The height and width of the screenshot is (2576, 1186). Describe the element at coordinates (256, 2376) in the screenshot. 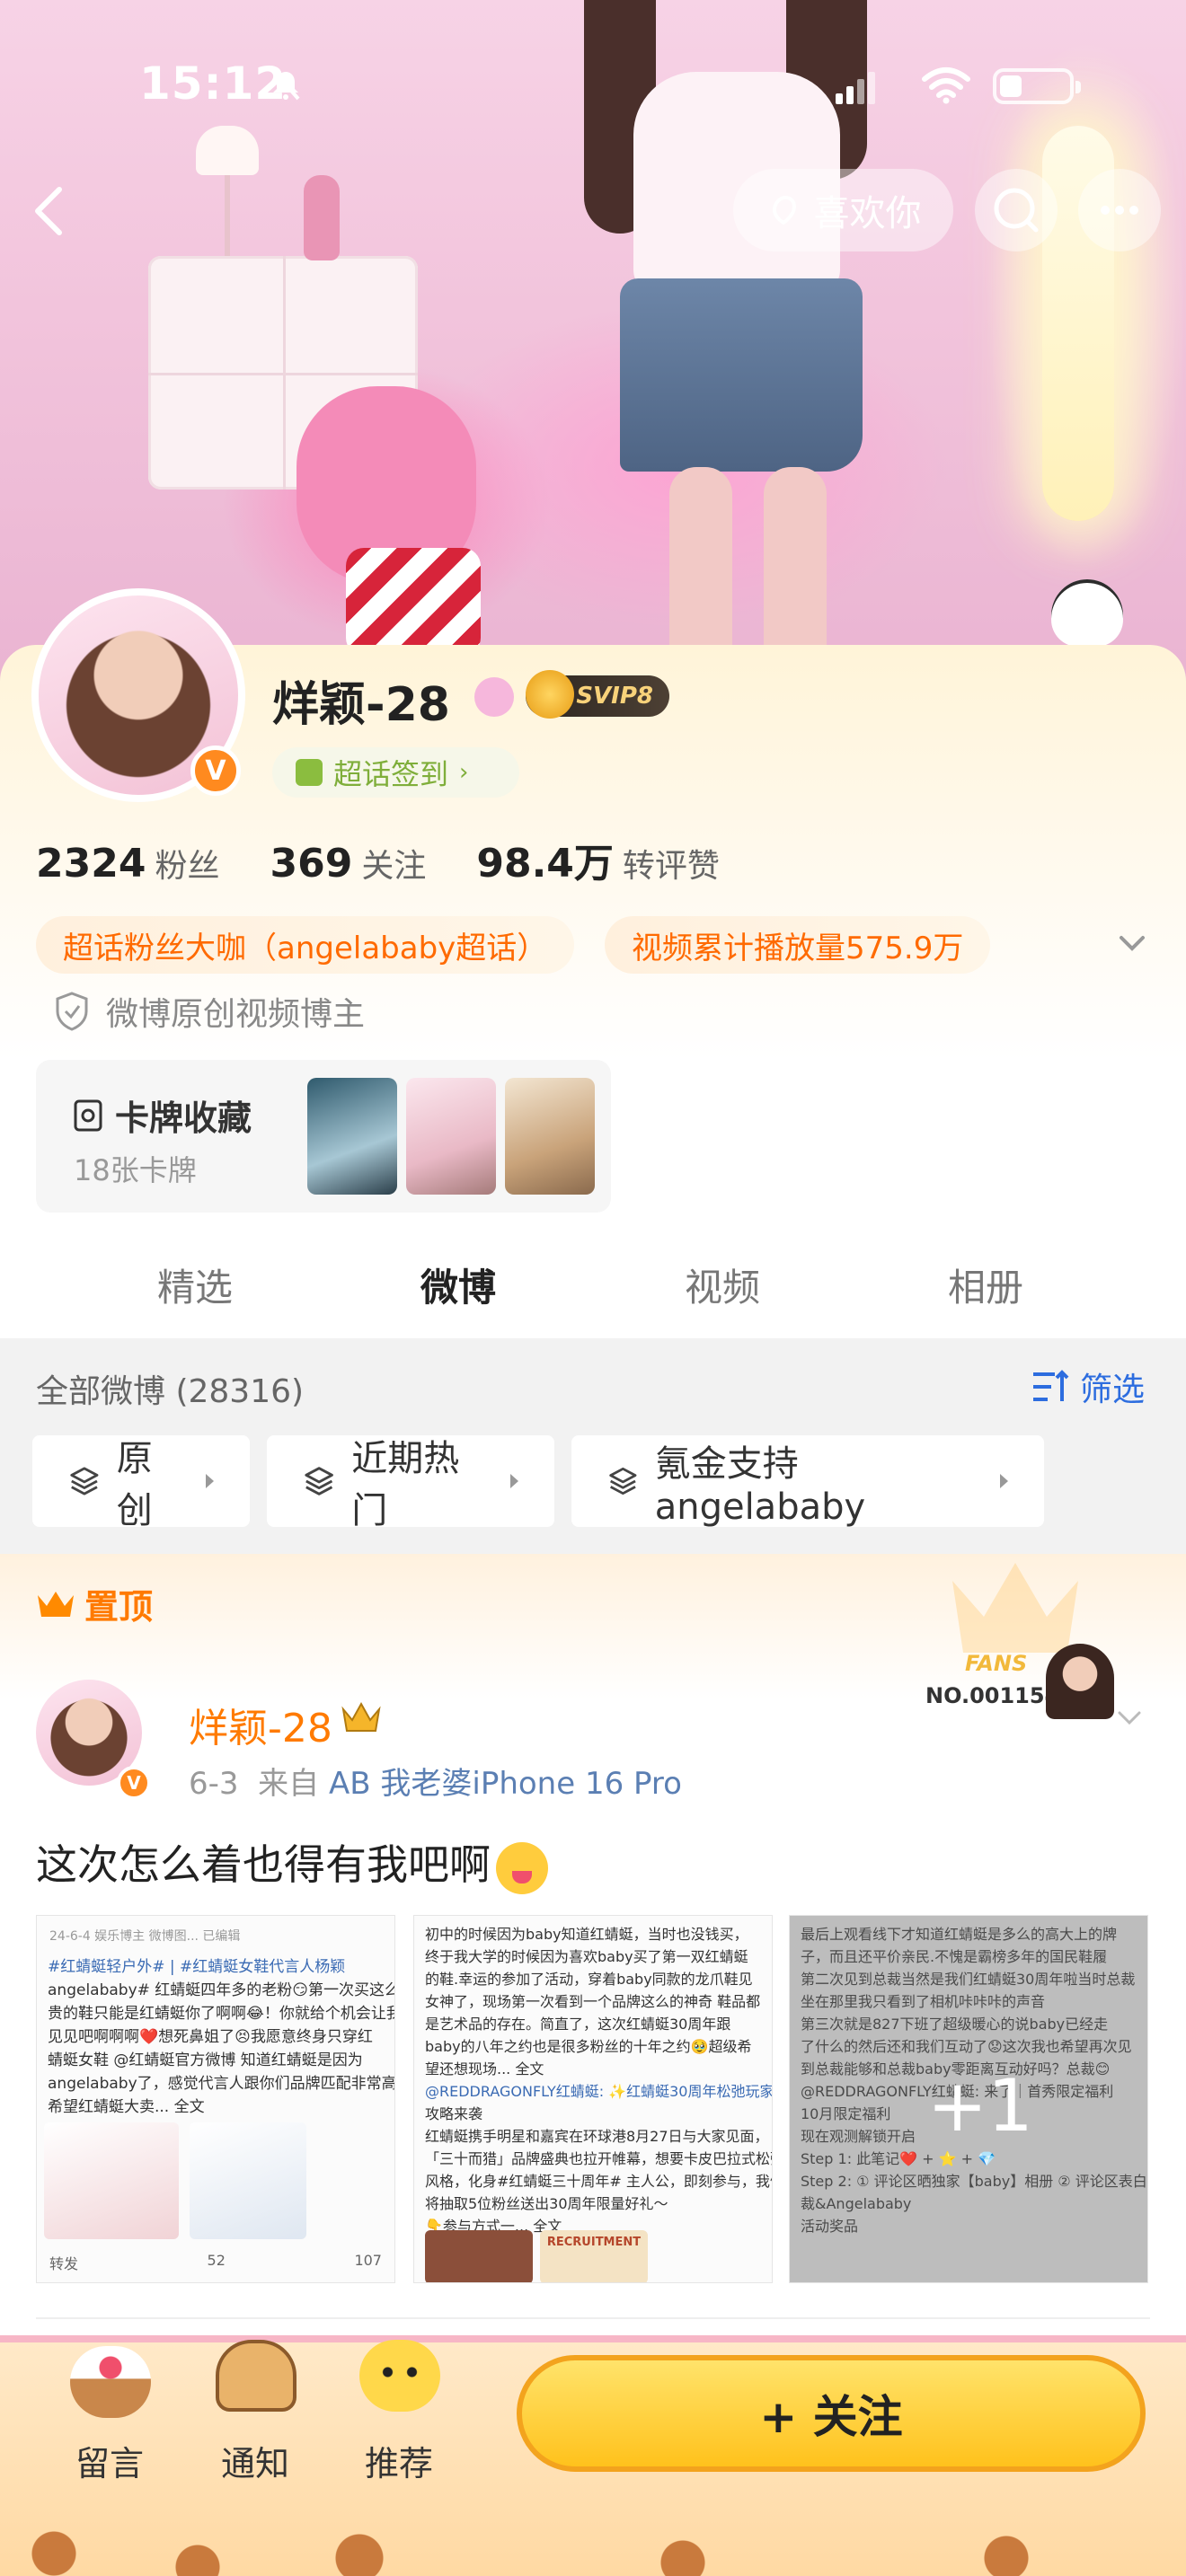

I see `bread-icon` at that location.